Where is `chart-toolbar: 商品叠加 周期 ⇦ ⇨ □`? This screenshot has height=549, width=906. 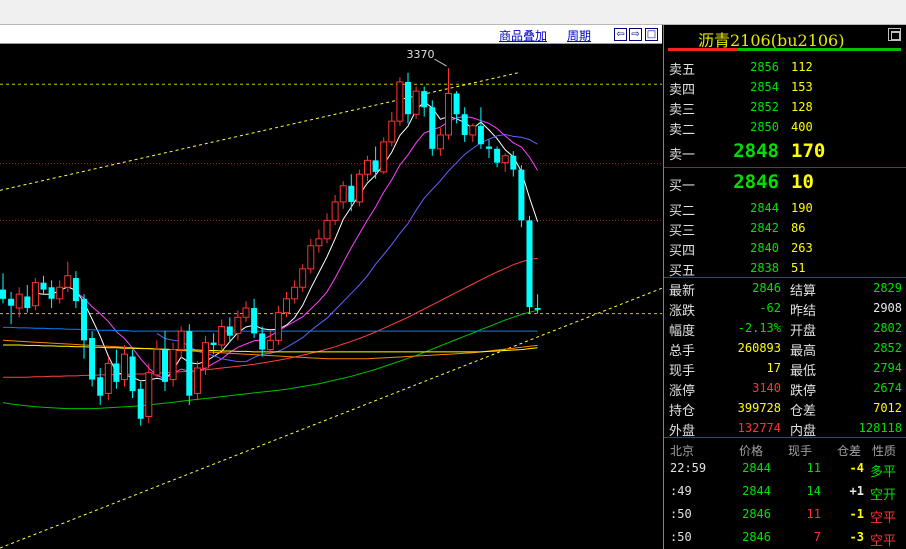 chart-toolbar: 商品叠加 周期 ⇦ ⇨ □ is located at coordinates (331, 34).